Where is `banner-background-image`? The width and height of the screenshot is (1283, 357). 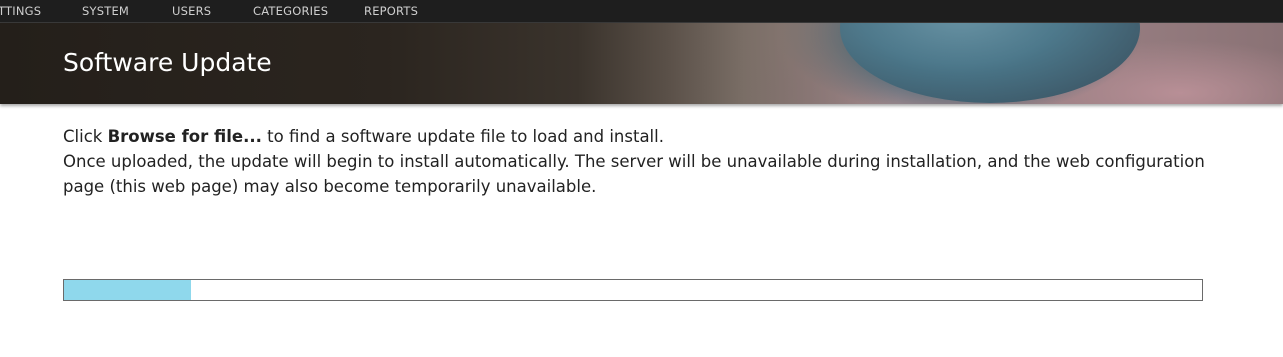 banner-background-image is located at coordinates (990, 63).